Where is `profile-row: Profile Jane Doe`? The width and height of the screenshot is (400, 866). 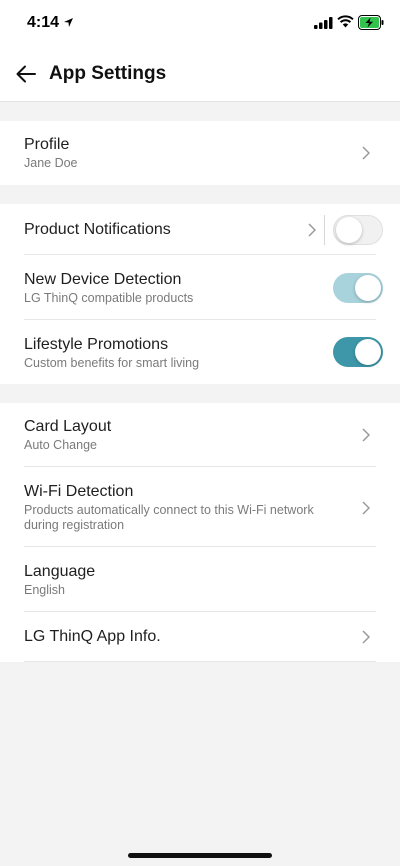 profile-row: Profile Jane Doe is located at coordinates (200, 153).